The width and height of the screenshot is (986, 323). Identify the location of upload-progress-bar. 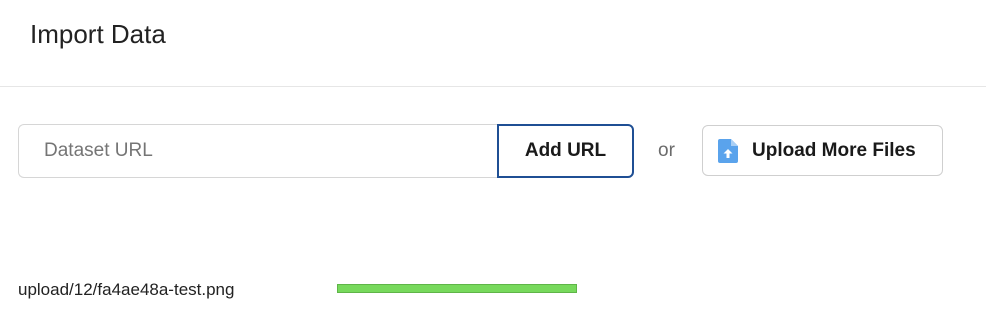
(457, 288).